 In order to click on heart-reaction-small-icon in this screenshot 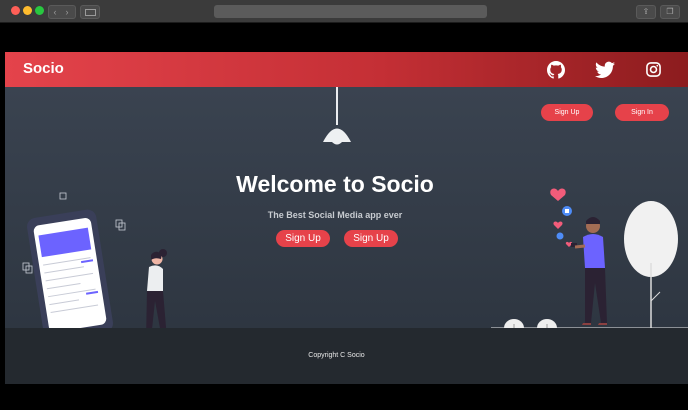, I will do `click(558, 225)`.